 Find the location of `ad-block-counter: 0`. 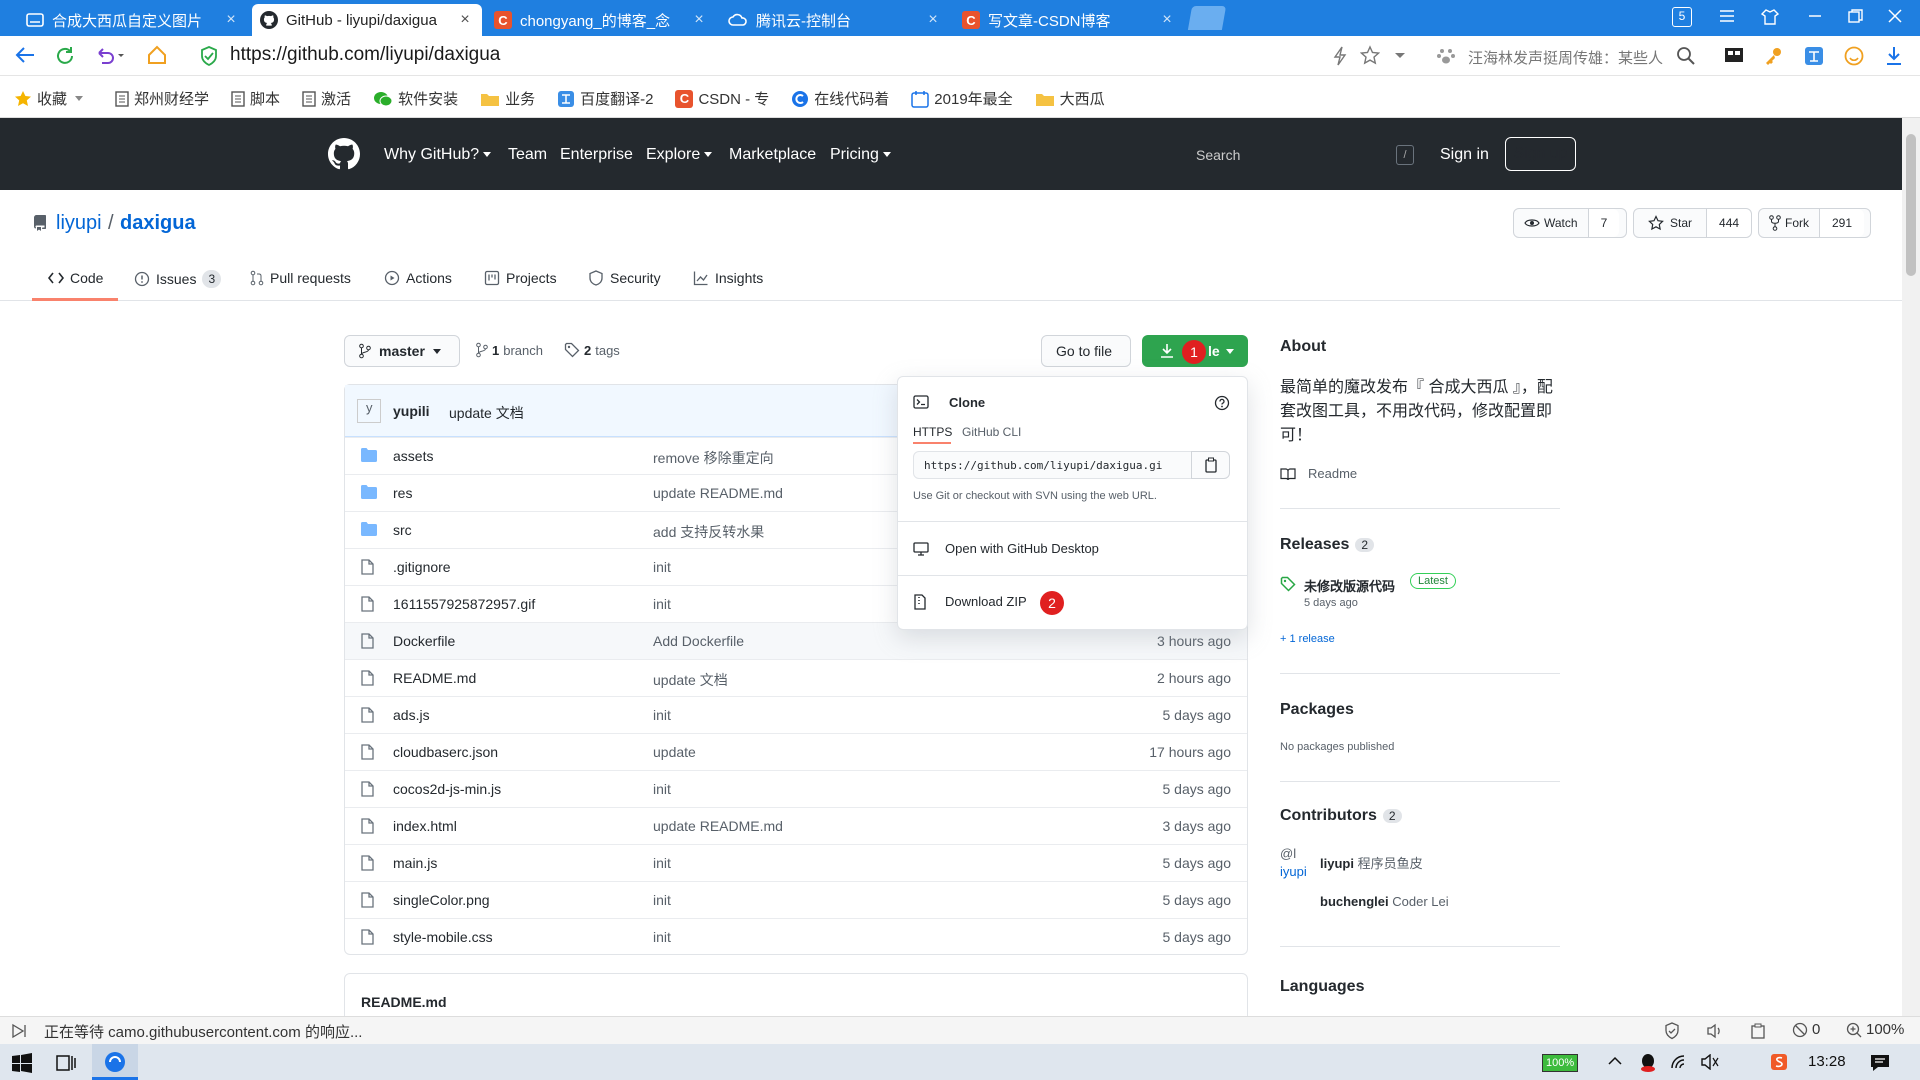

ad-block-counter: 0 is located at coordinates (1806, 1029).